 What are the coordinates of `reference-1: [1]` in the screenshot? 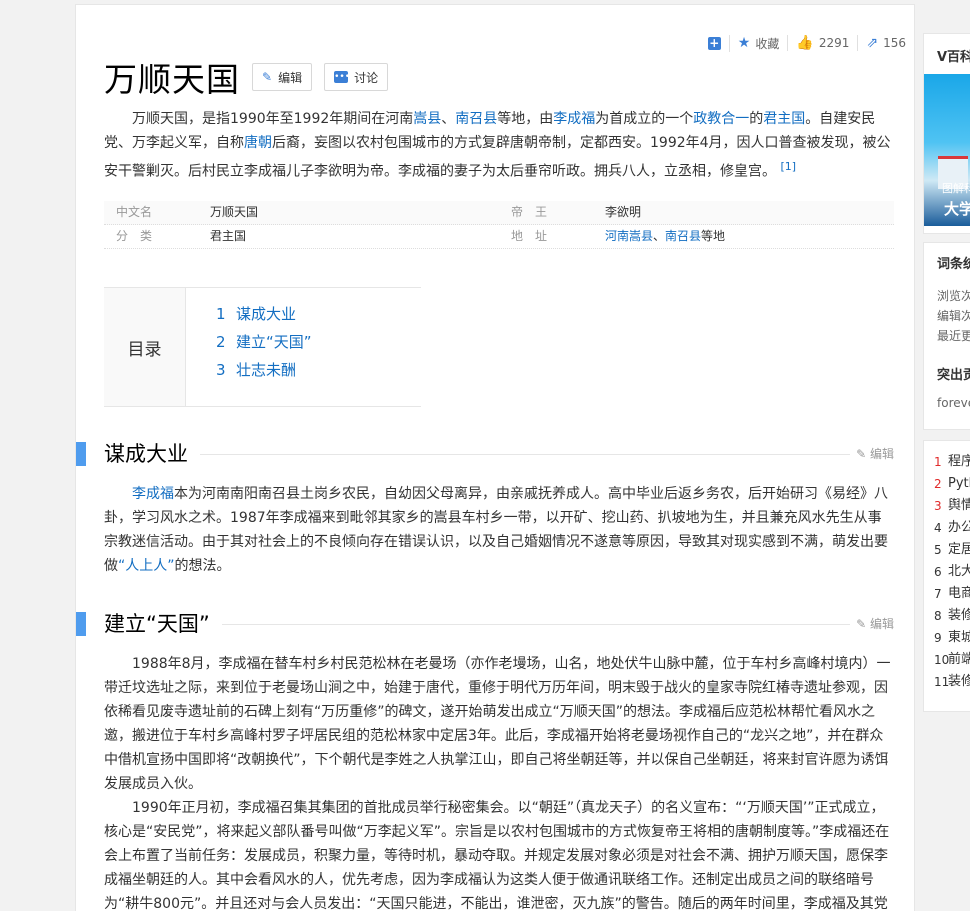 It's located at (788, 166).